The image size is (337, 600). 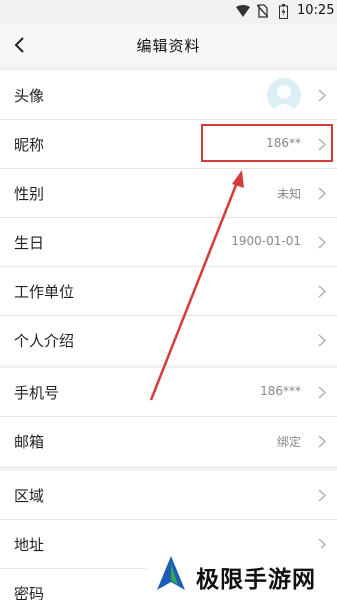 What do you see at coordinates (168, 340) in the screenshot?
I see `row-introduction: 个人介绍` at bounding box center [168, 340].